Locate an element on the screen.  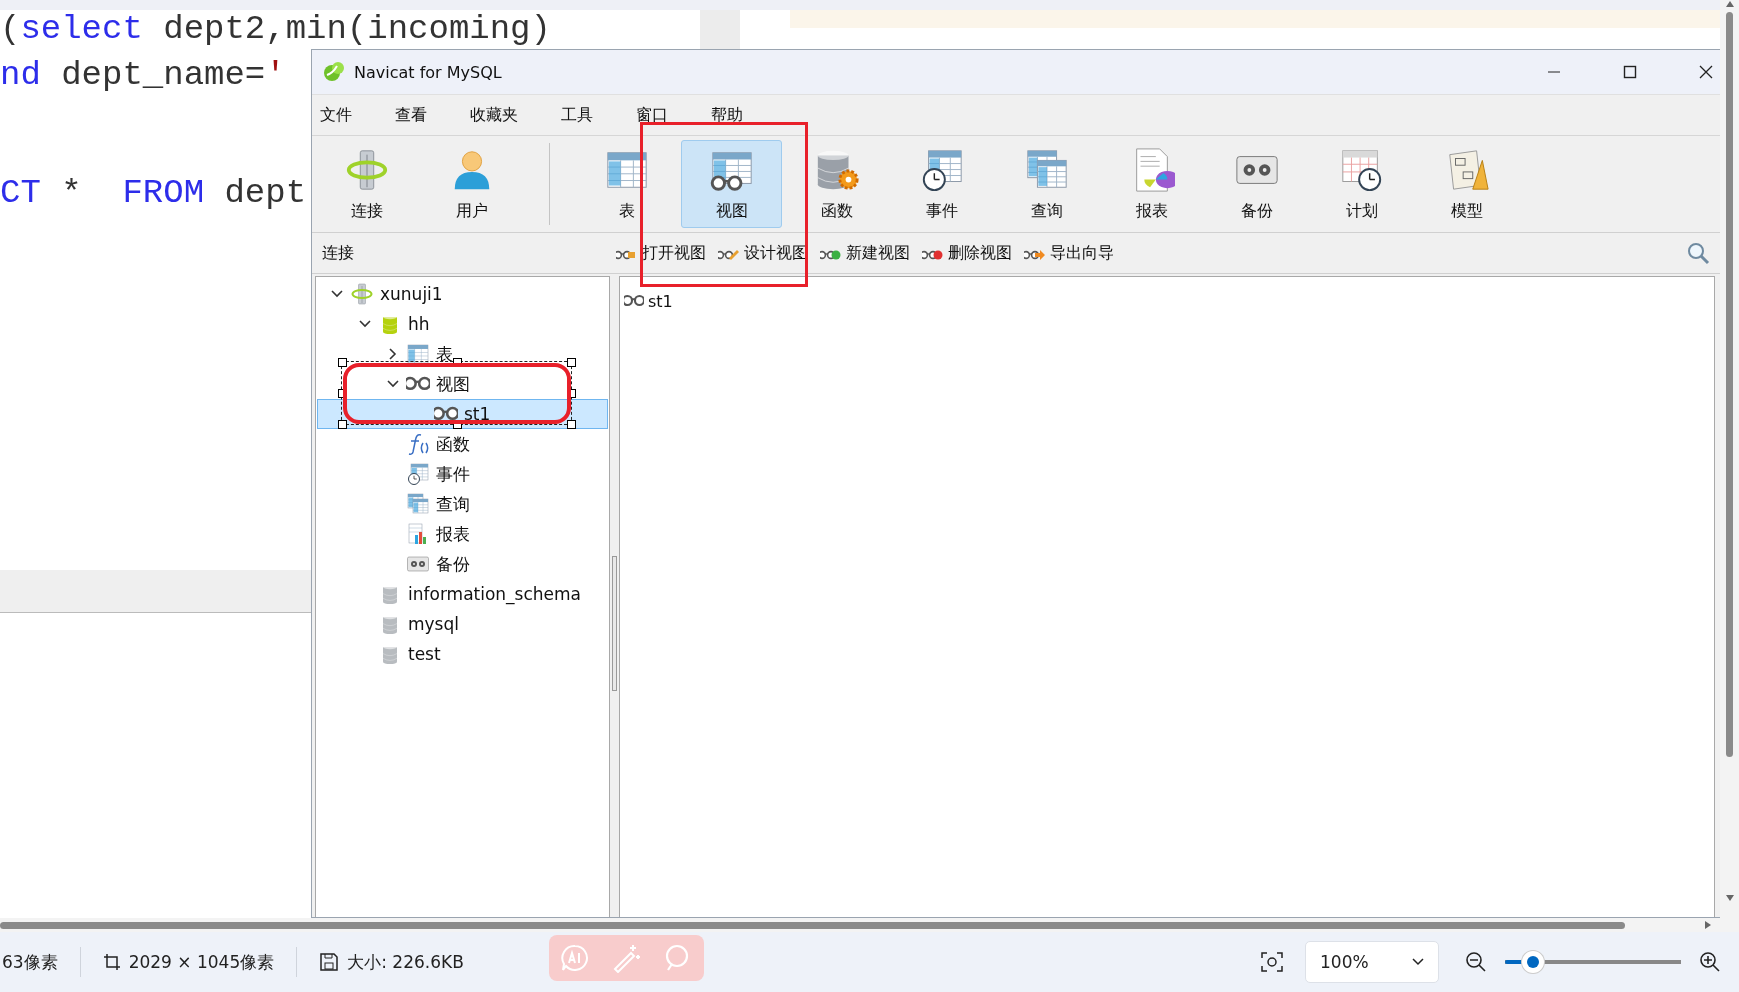
code-line: (select dept2,min(incoming) is located at coordinates (275, 29).